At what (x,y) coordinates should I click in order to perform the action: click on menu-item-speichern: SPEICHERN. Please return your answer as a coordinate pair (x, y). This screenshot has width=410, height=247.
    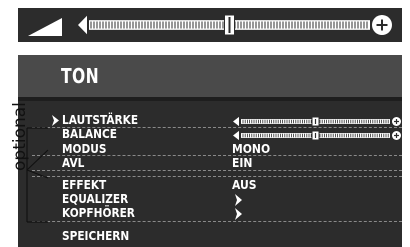
    Looking at the image, I should click on (210, 236).